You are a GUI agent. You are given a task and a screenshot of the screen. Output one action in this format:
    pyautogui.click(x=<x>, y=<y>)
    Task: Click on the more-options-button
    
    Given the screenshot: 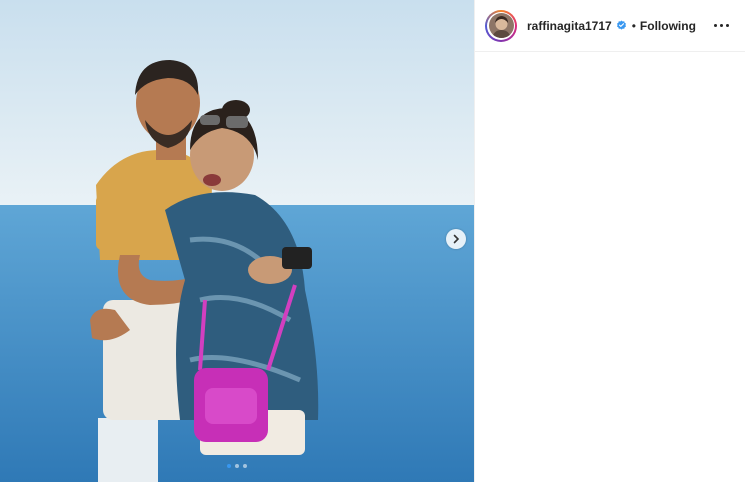 What is the action you would take?
    pyautogui.click(x=721, y=25)
    